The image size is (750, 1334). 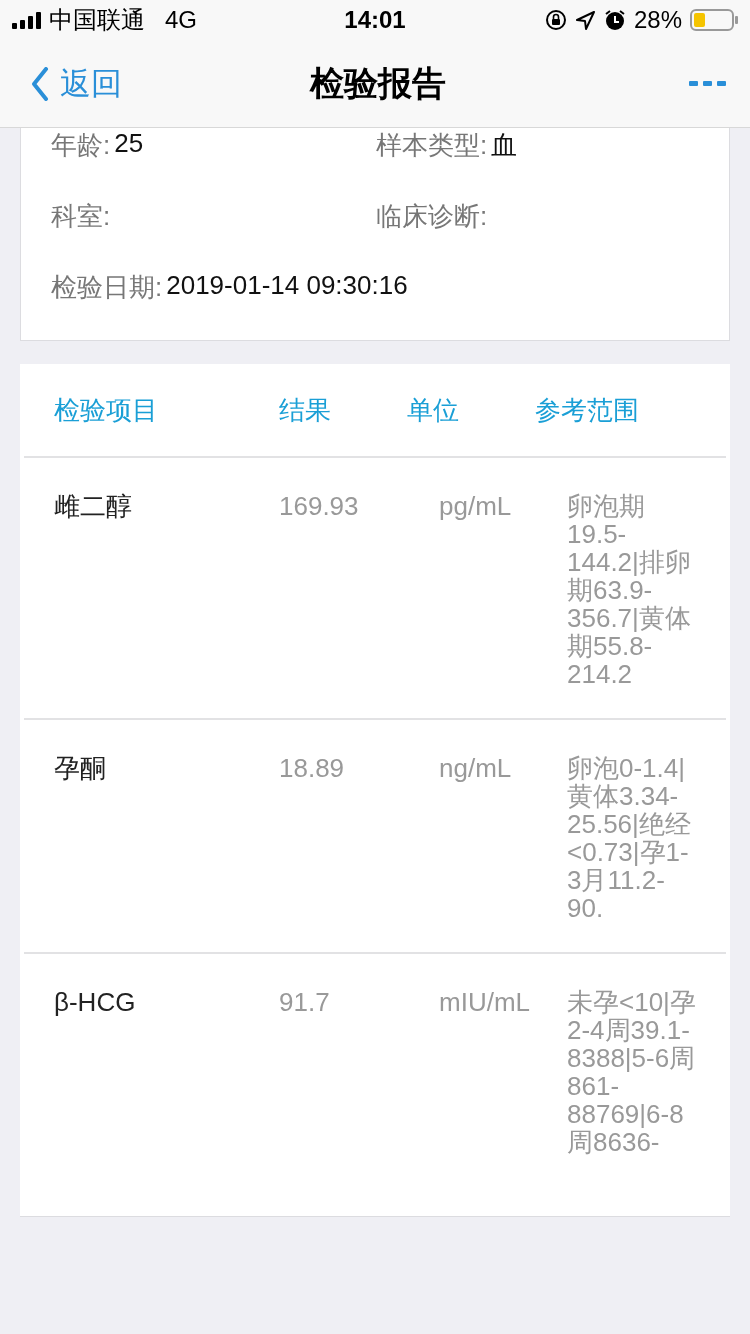 I want to click on unit-text: mIU/mL, so click(x=485, y=1003).